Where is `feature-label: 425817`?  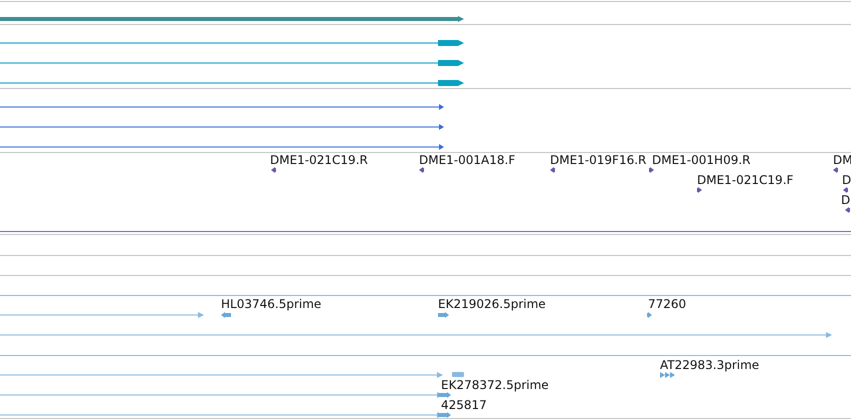
feature-label: 425817 is located at coordinates (464, 405).